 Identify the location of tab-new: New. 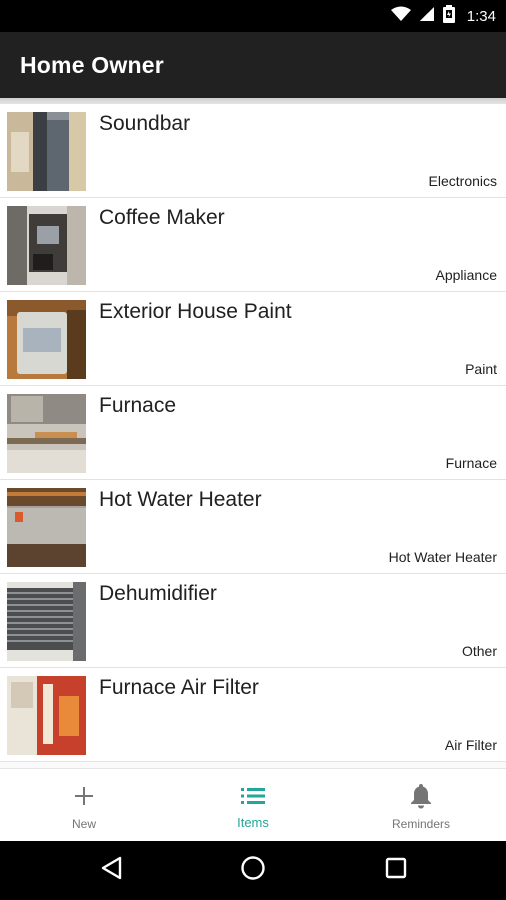
(84, 805).